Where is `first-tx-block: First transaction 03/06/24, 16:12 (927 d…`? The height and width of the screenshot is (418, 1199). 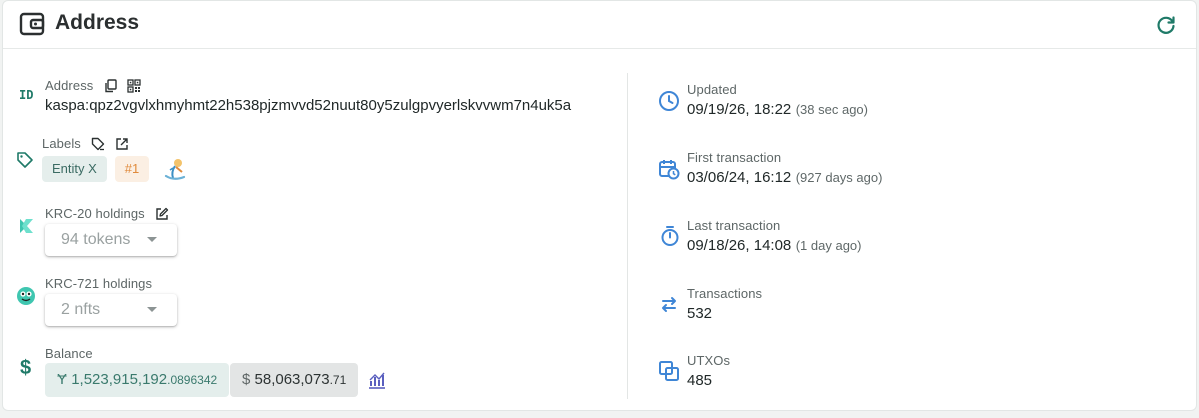 first-tx-block: First transaction 03/06/24, 16:12 (927 d… is located at coordinates (784, 168).